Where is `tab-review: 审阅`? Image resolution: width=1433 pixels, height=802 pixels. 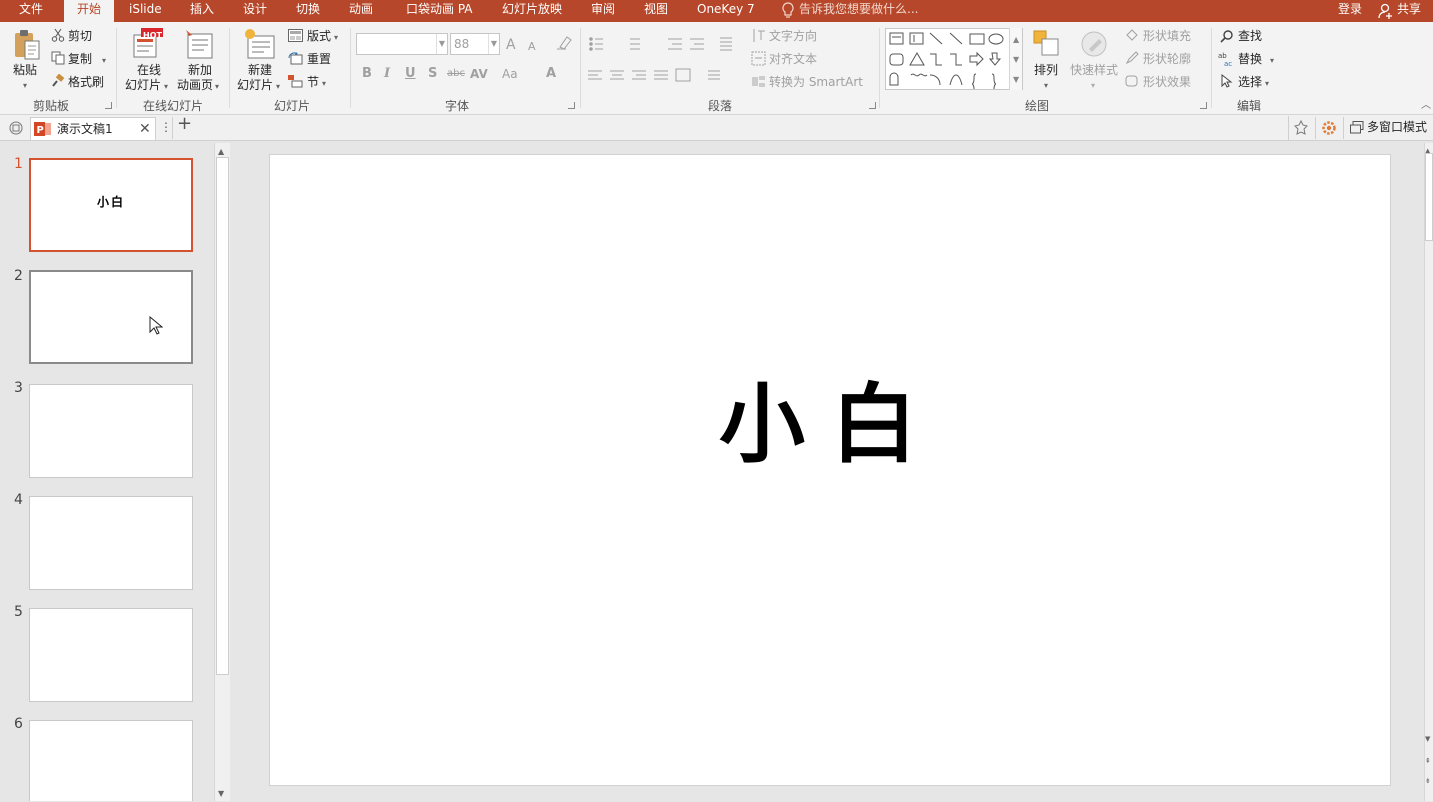 tab-review: 审阅 is located at coordinates (603, 11).